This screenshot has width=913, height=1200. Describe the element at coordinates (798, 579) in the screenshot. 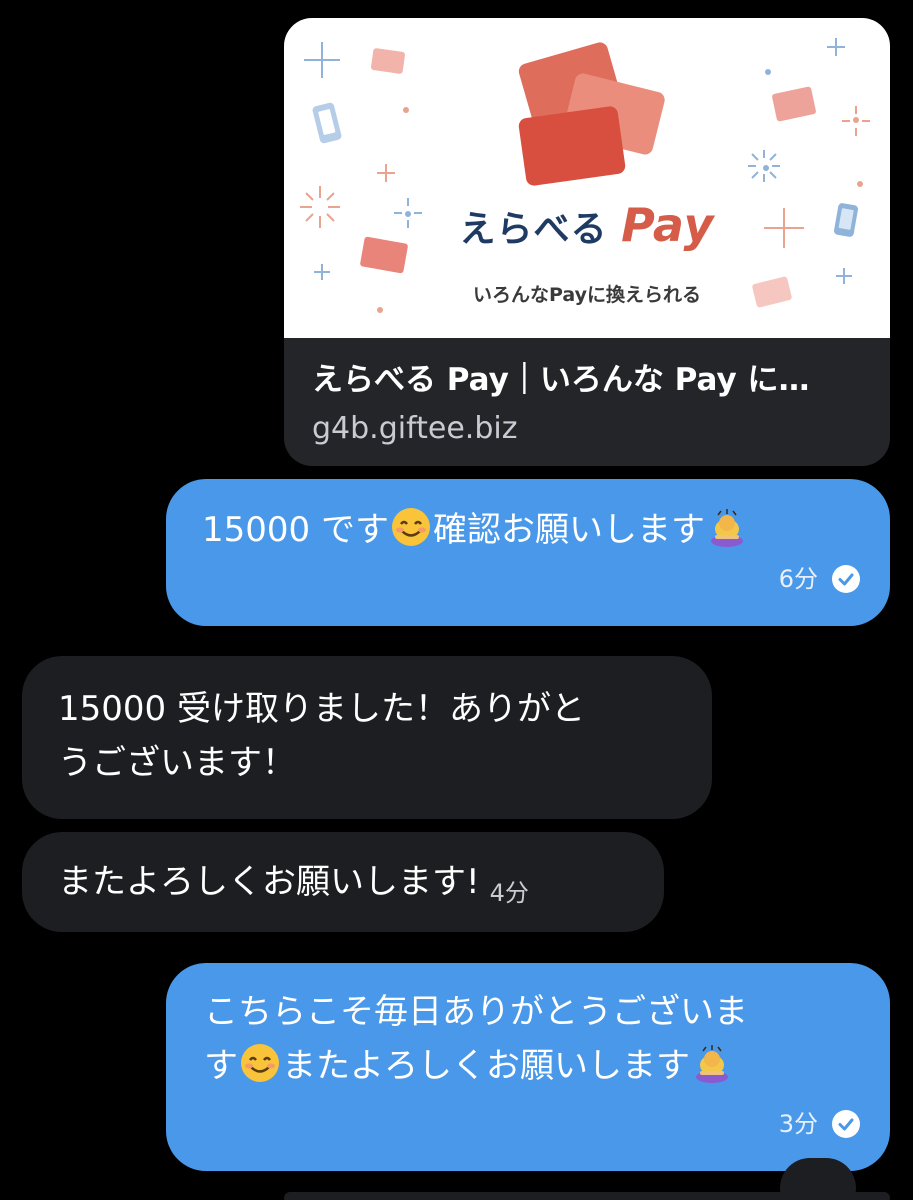

I see `message-time: 6分` at that location.